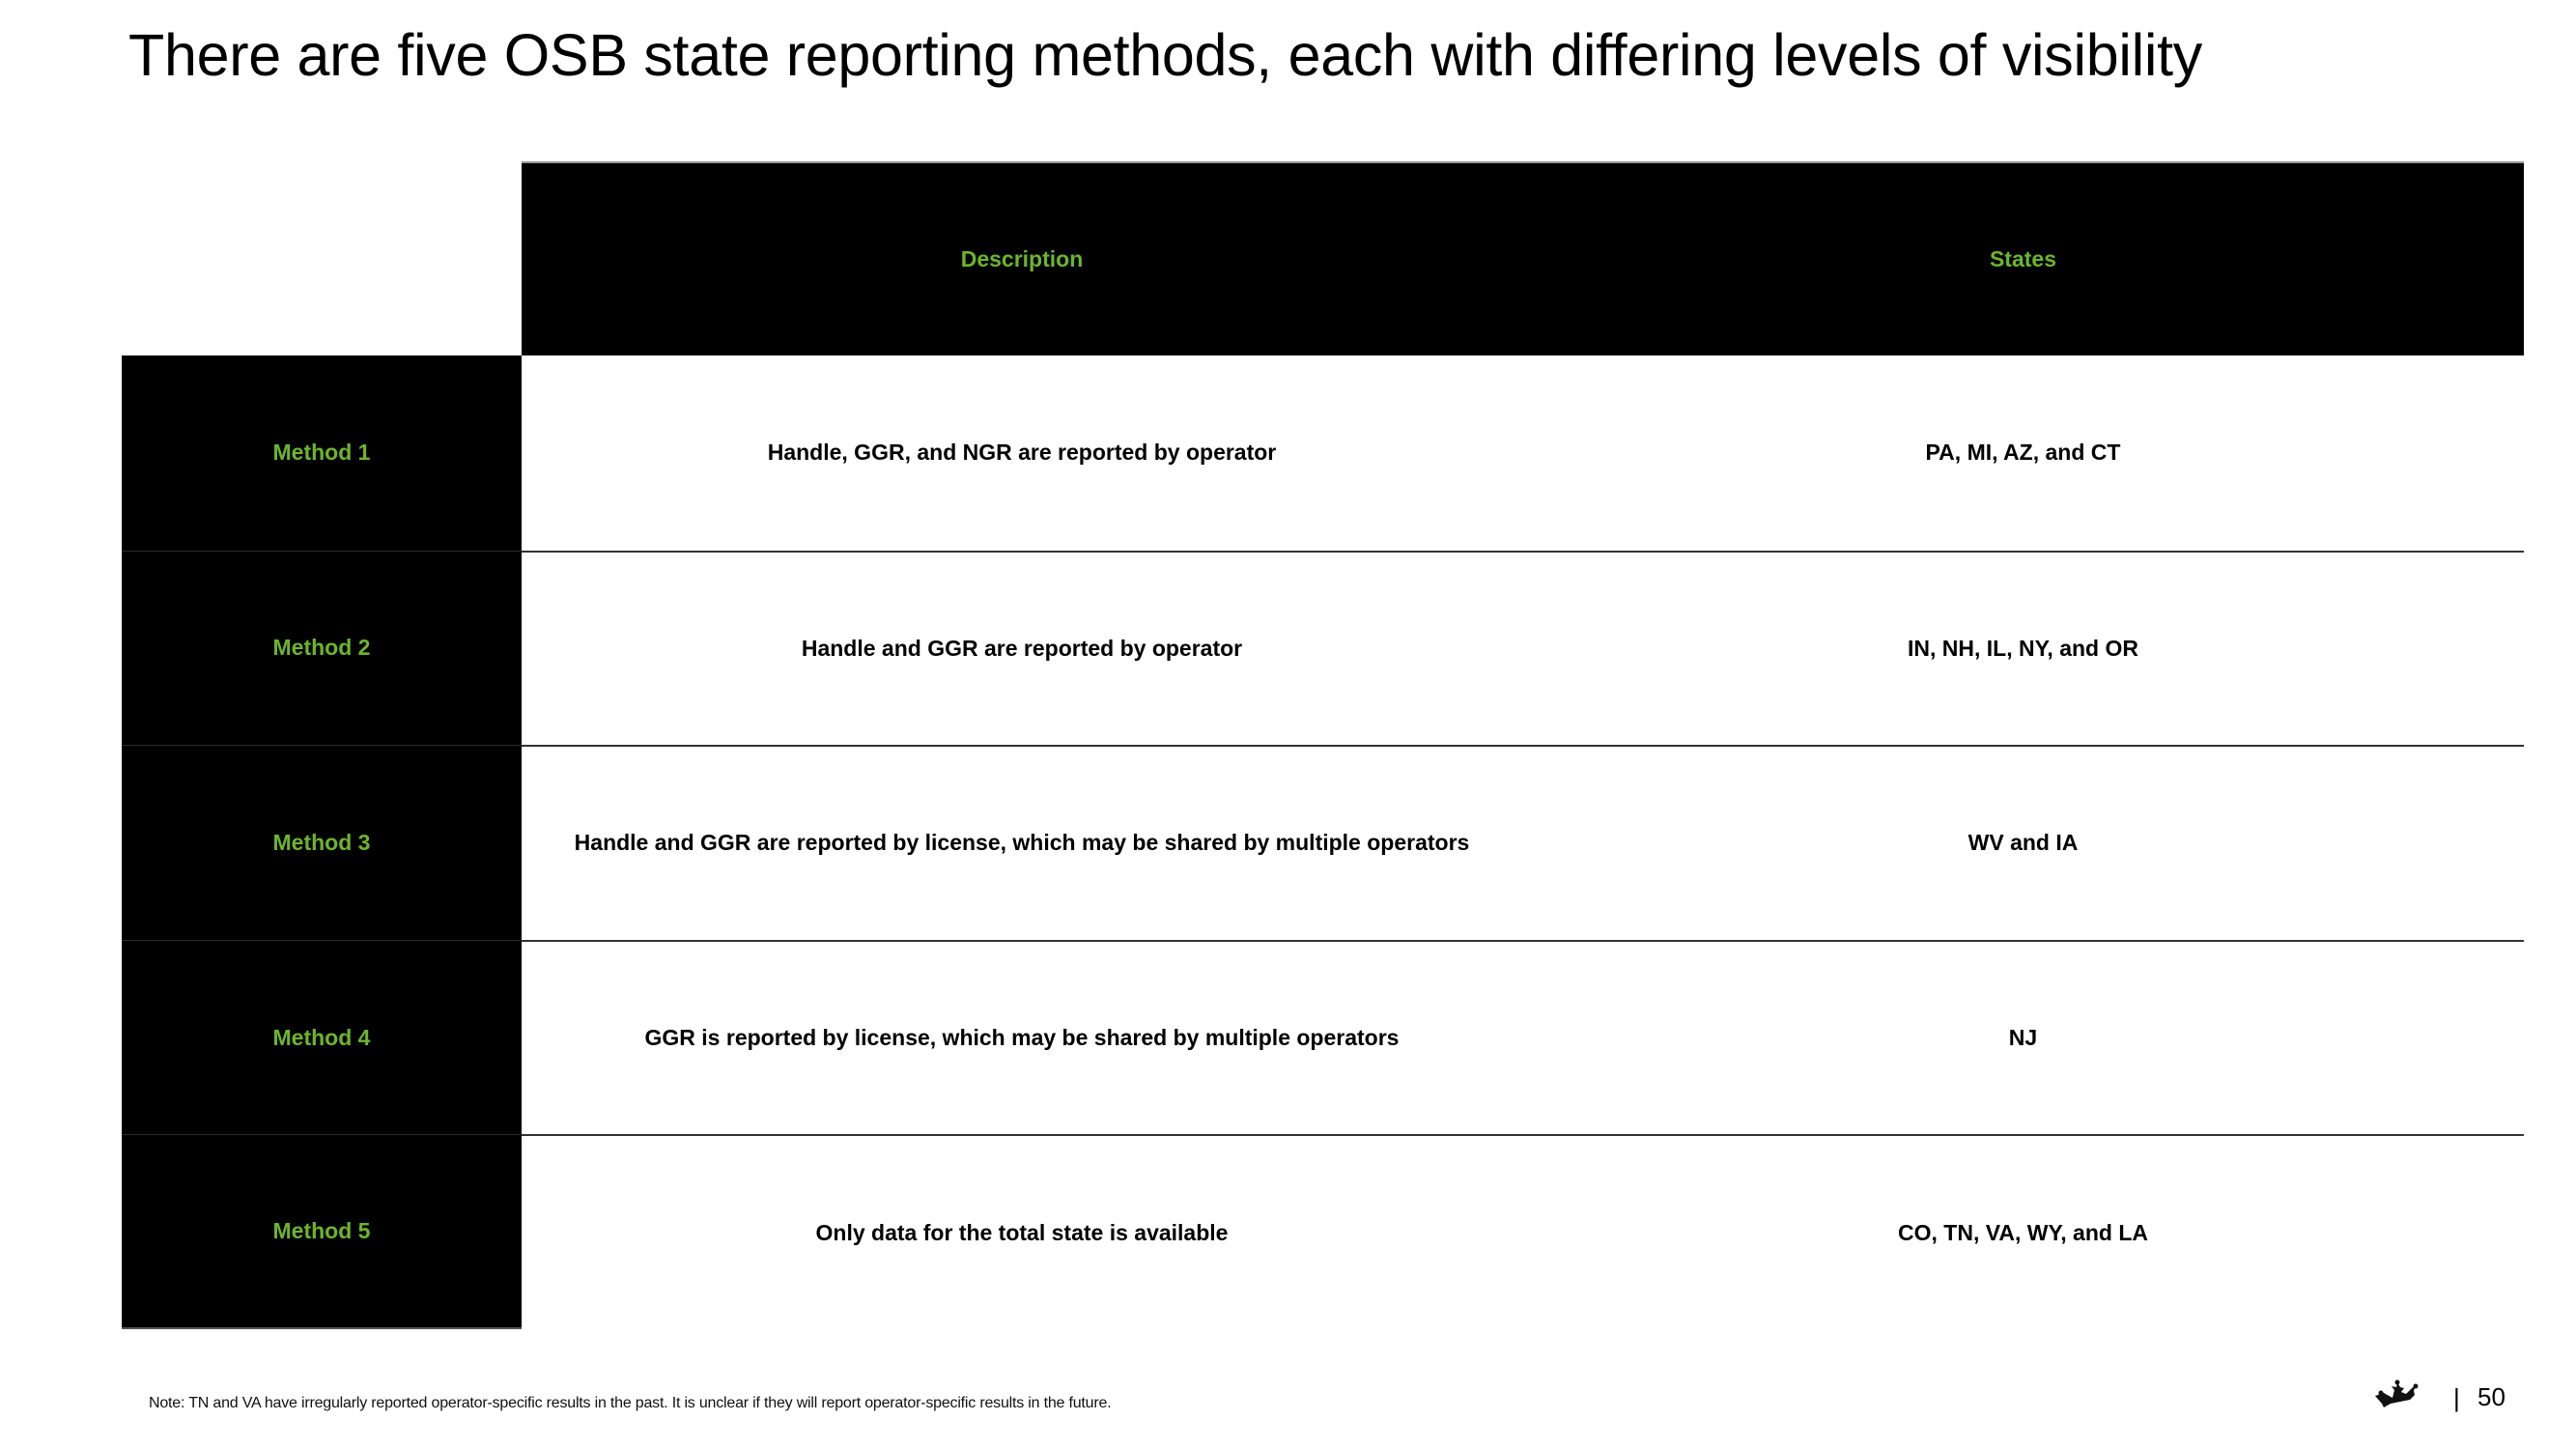  I want to click on crown-icon, so click(2397, 1393).